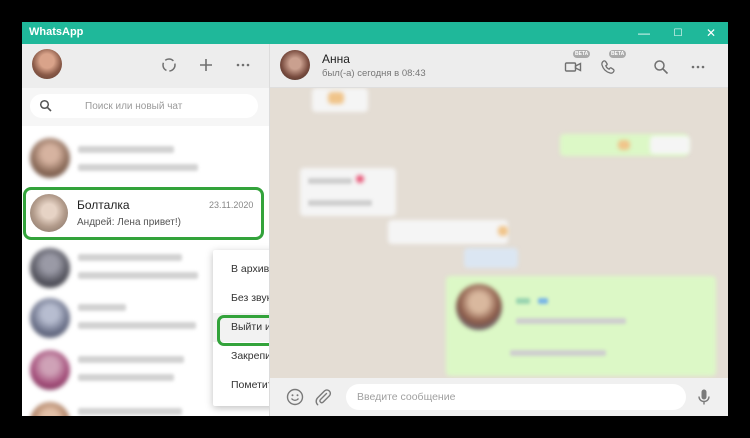  I want to click on close-button: ✕, so click(711, 33).